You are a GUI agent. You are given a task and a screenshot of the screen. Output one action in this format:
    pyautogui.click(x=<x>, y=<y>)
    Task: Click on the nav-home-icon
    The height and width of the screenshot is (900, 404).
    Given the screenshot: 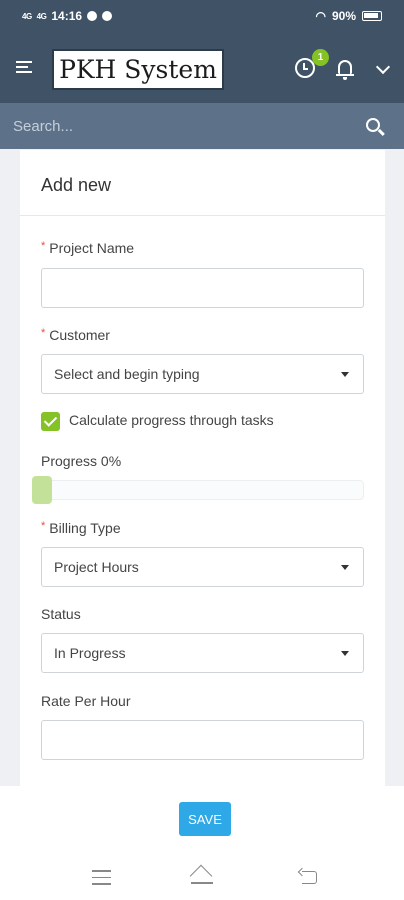 What is the action you would take?
    pyautogui.click(x=202, y=877)
    